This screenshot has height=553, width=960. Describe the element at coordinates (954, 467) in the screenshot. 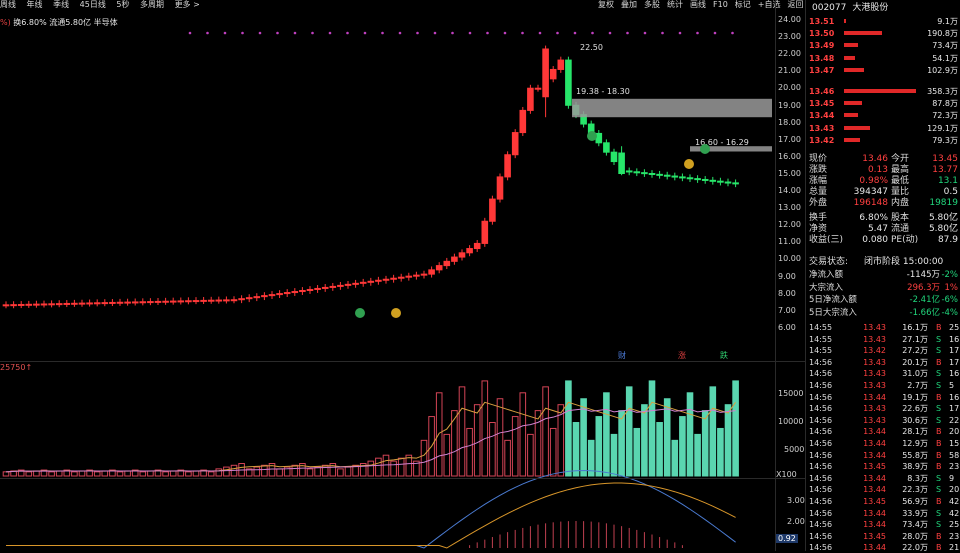

I see `tick-count: 23` at that location.